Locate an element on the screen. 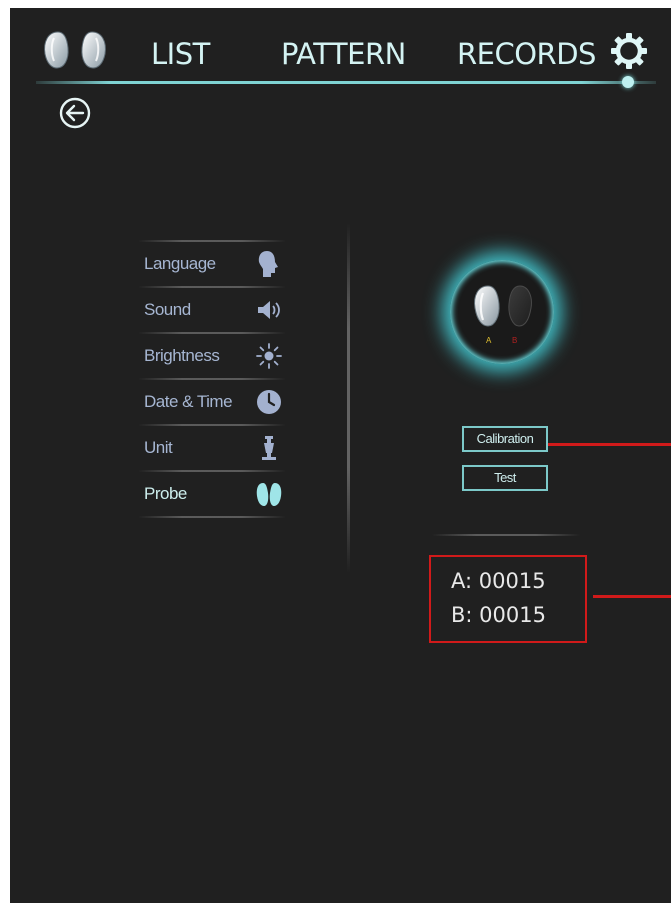  speaker-icon is located at coordinates (269, 310).